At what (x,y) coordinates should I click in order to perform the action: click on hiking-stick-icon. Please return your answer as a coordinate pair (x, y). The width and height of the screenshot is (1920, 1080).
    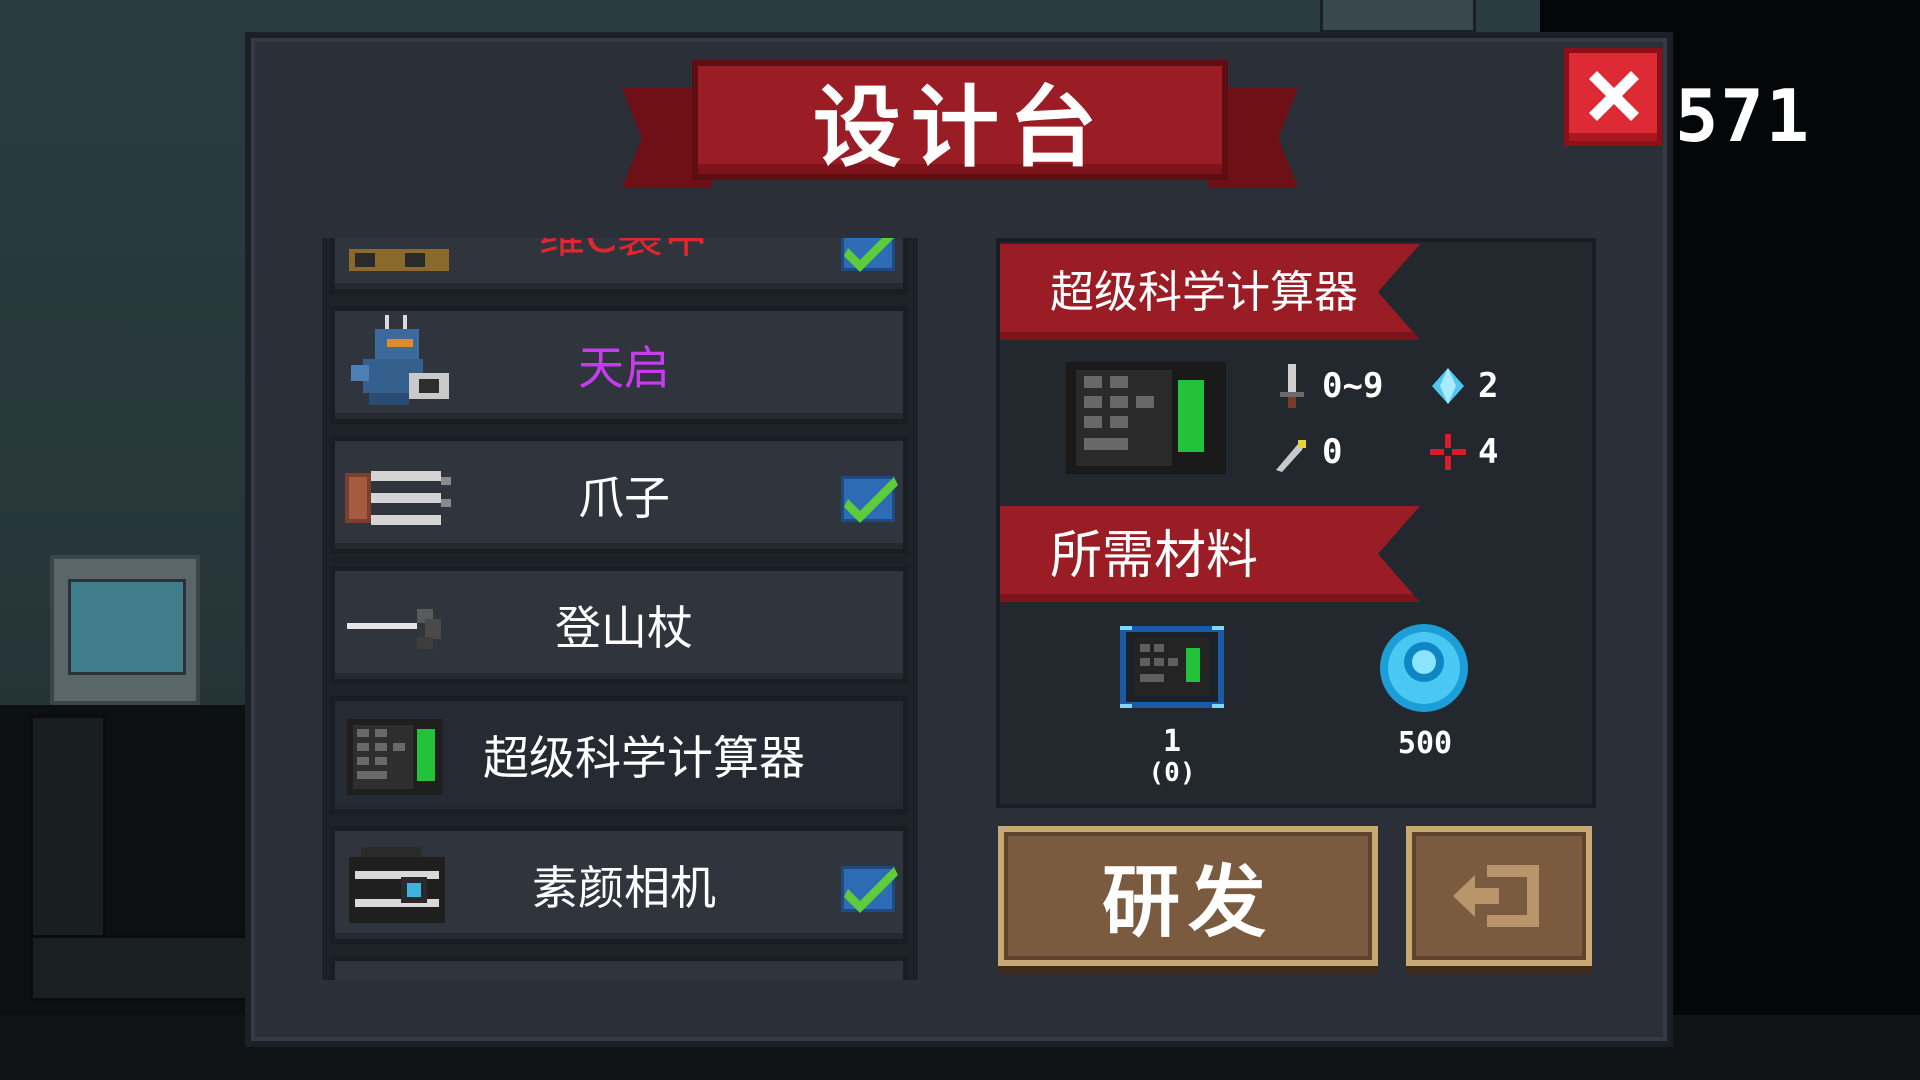
    Looking at the image, I should click on (400, 627).